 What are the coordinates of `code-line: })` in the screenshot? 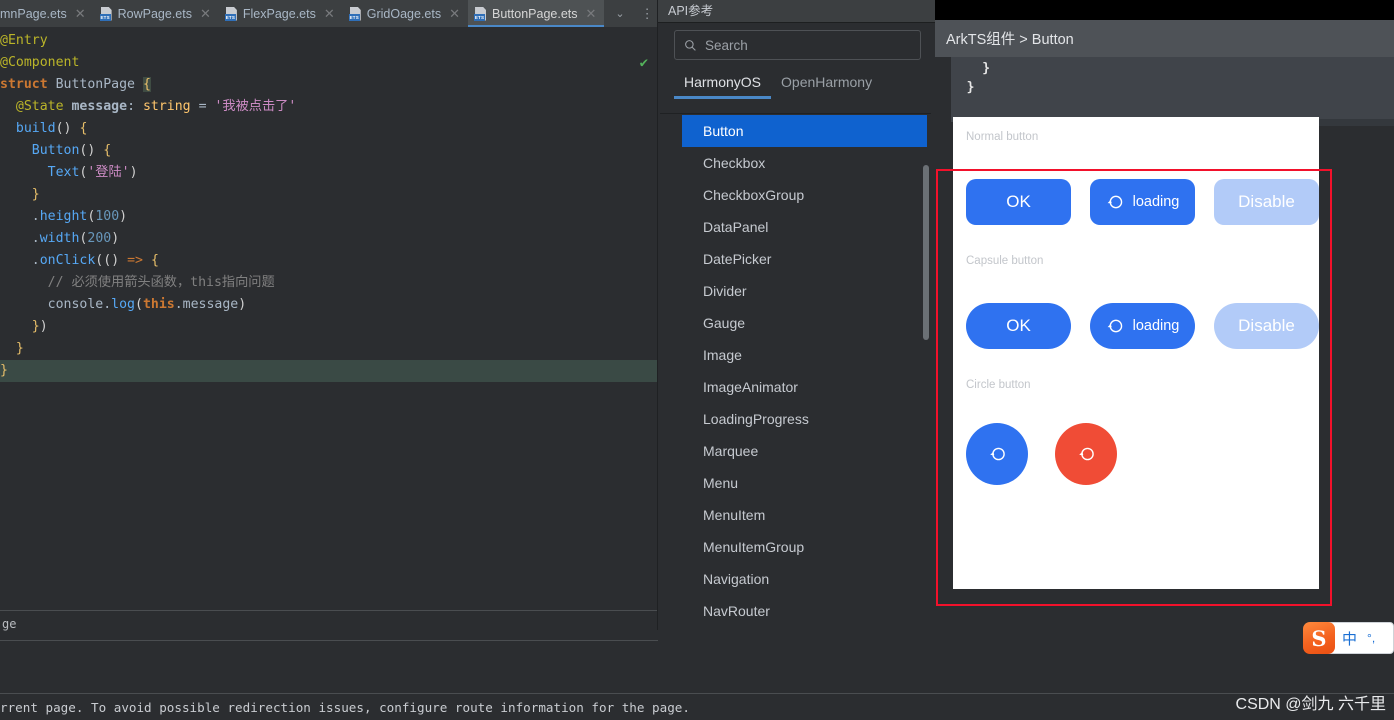 It's located at (39, 326).